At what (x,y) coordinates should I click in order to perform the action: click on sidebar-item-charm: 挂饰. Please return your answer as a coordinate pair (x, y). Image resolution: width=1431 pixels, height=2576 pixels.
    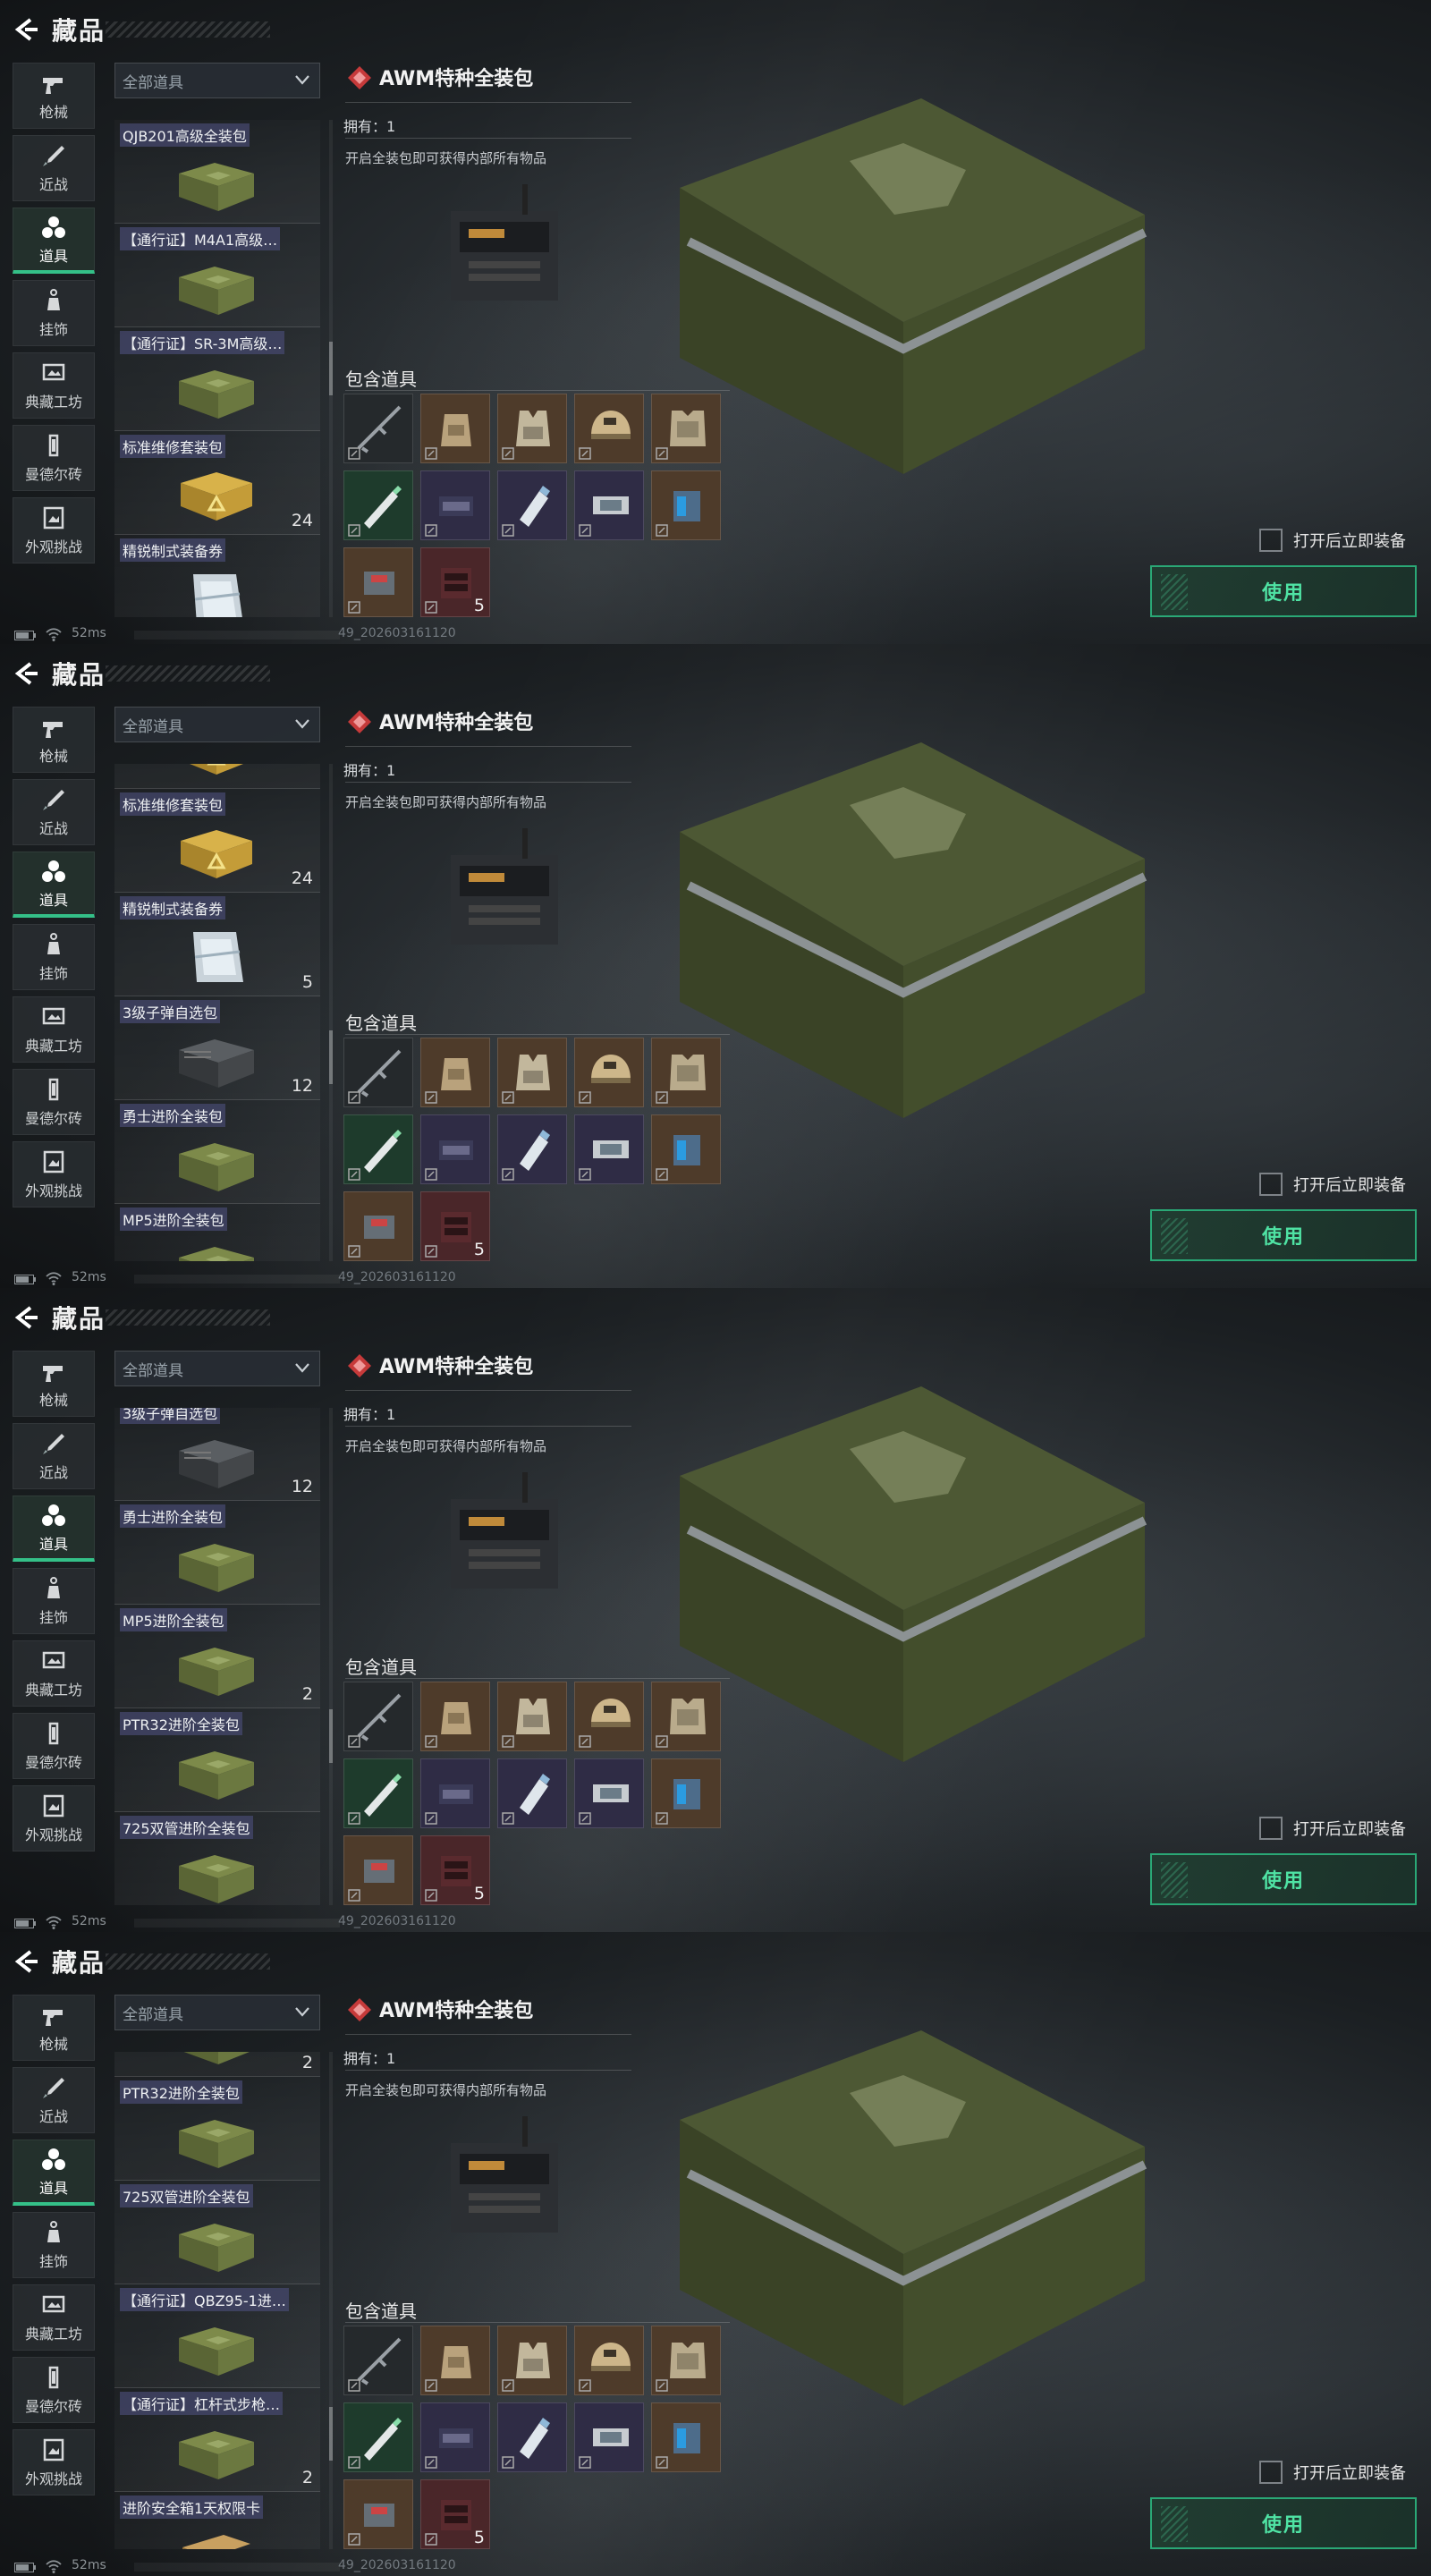
    Looking at the image, I should click on (54, 957).